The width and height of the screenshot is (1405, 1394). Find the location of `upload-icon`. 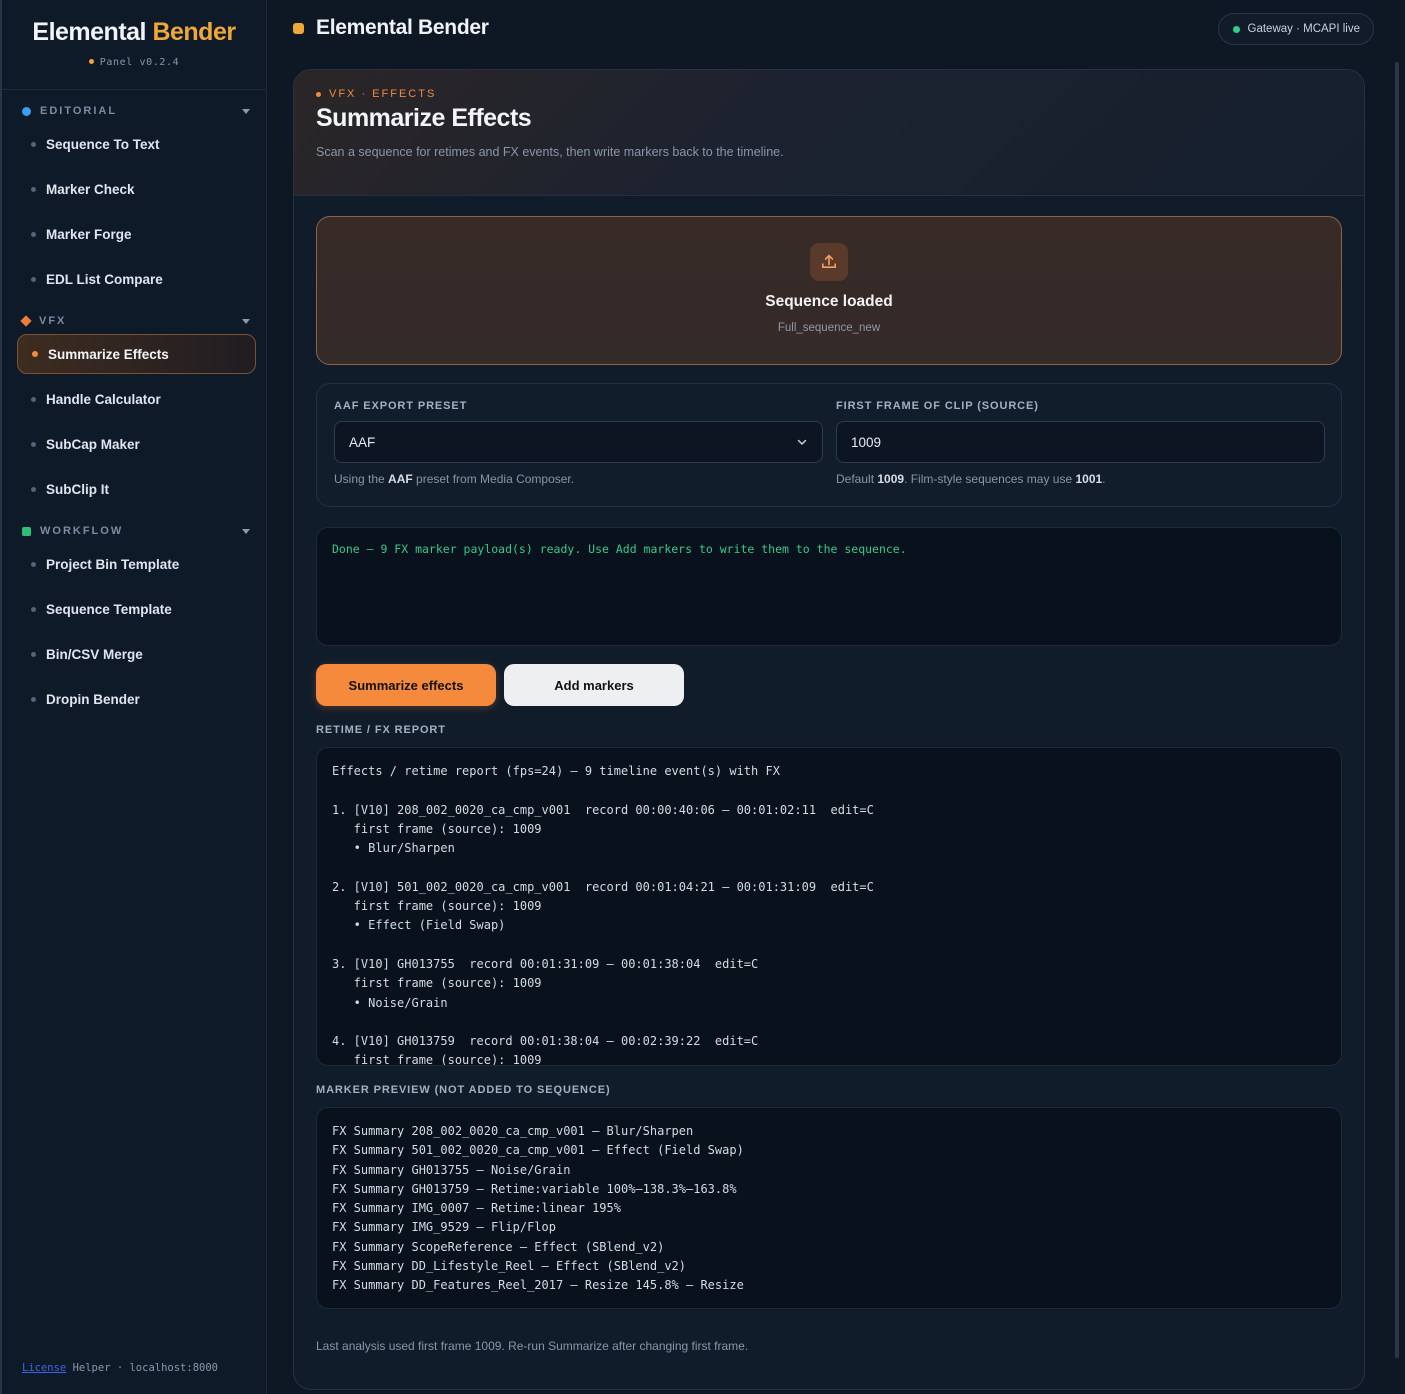

upload-icon is located at coordinates (829, 262).